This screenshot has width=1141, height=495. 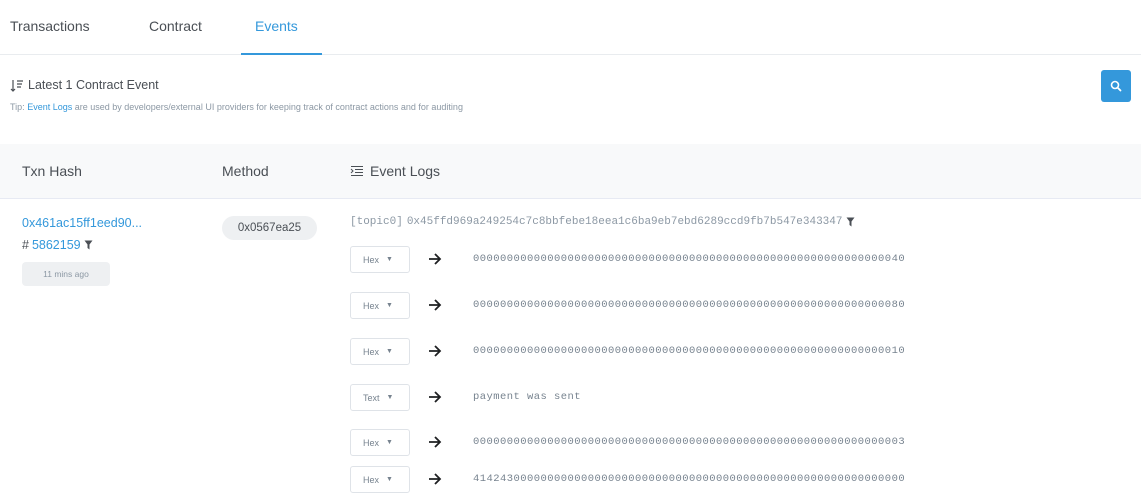 What do you see at coordinates (16, 85) in the screenshot?
I see `sort-icon` at bounding box center [16, 85].